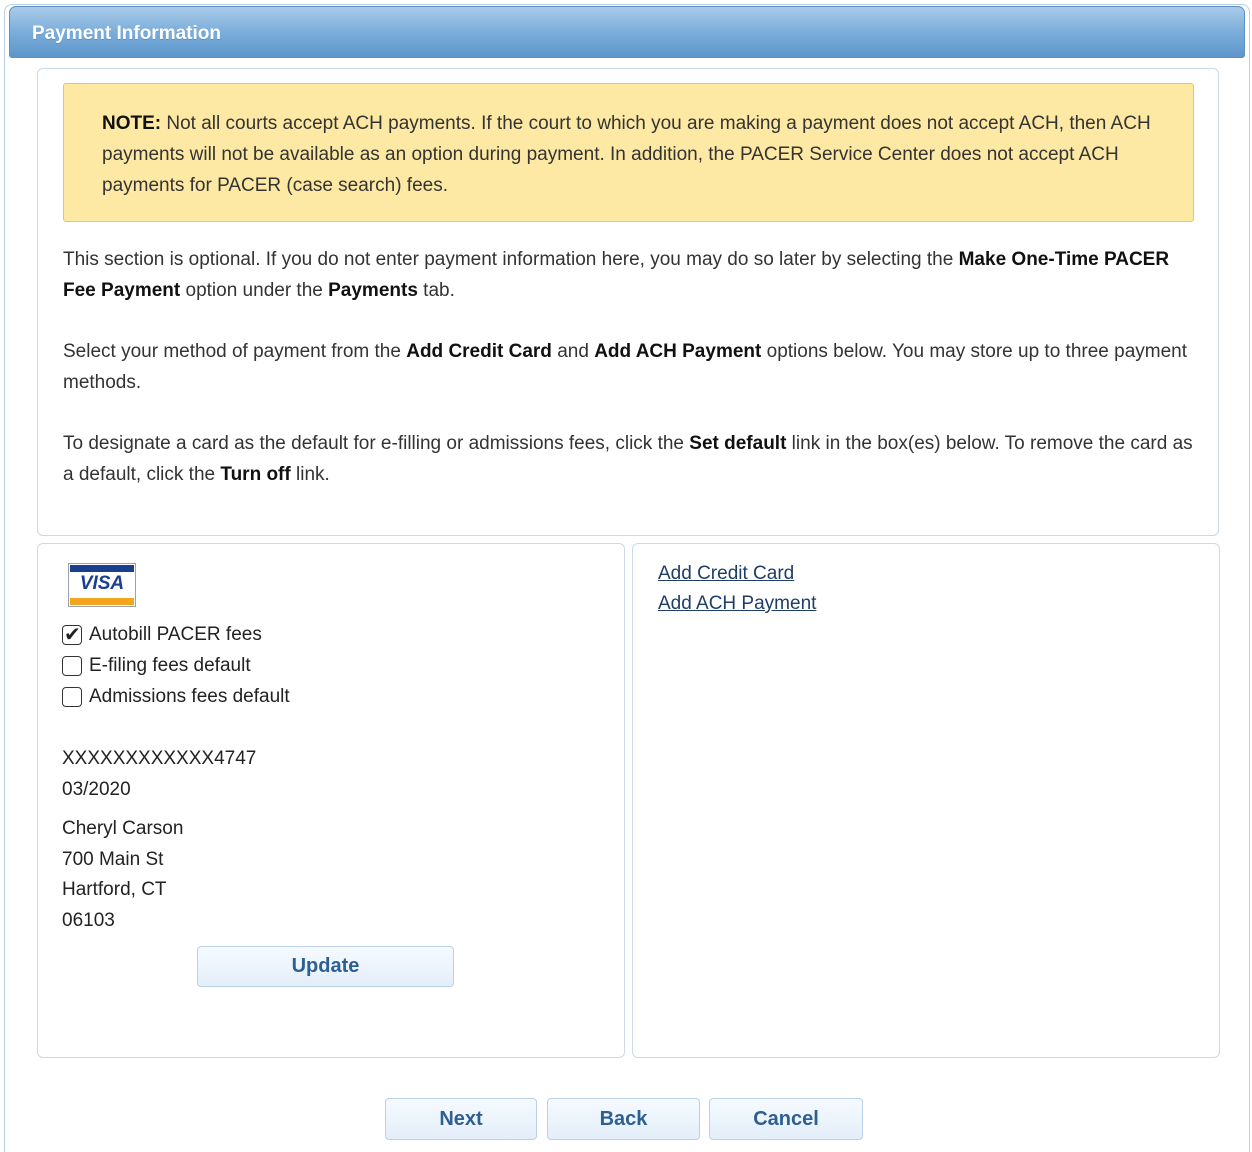  Describe the element at coordinates (325, 966) in the screenshot. I see `update-button: Update` at that location.